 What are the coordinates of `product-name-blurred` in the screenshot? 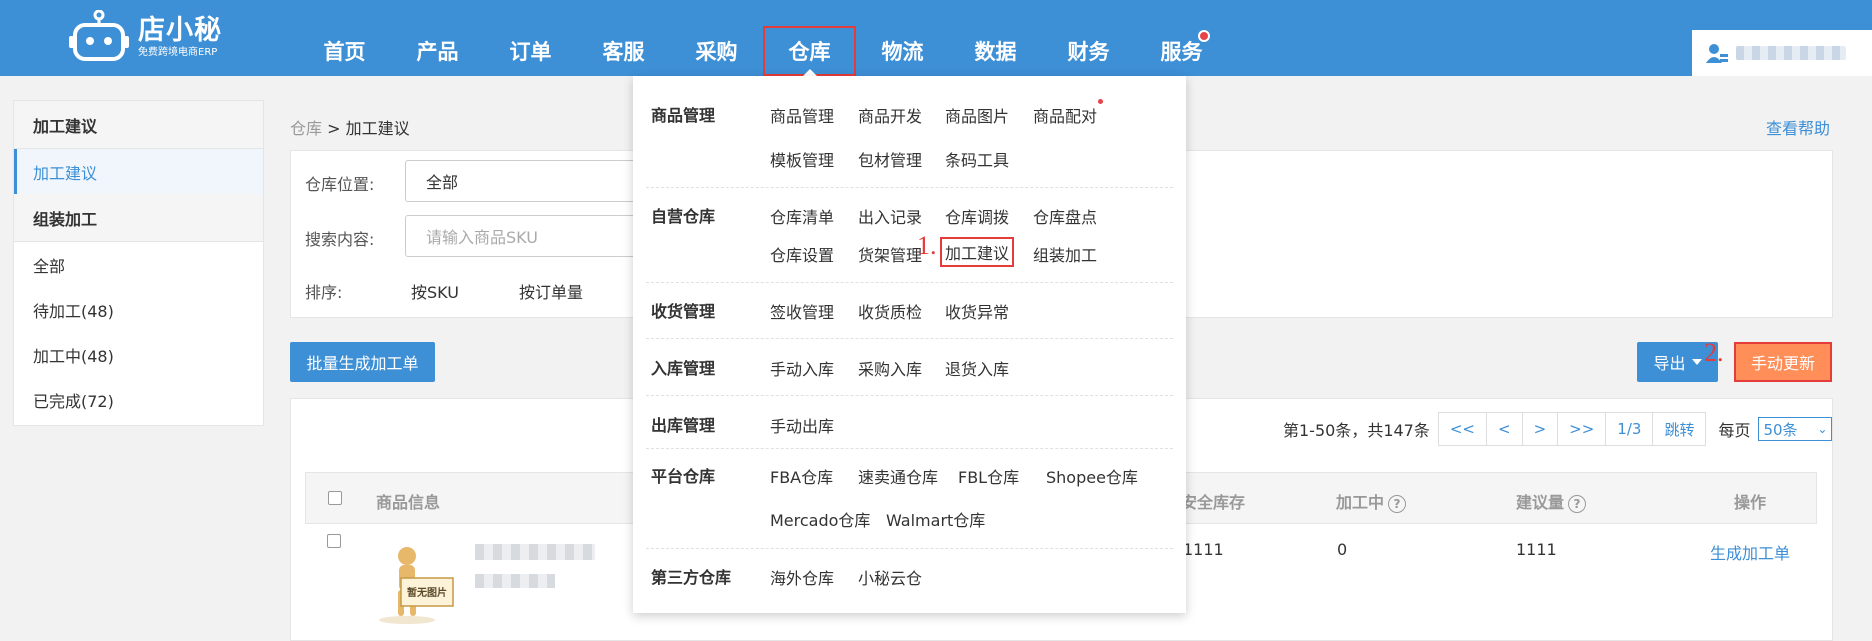 It's located at (535, 552).